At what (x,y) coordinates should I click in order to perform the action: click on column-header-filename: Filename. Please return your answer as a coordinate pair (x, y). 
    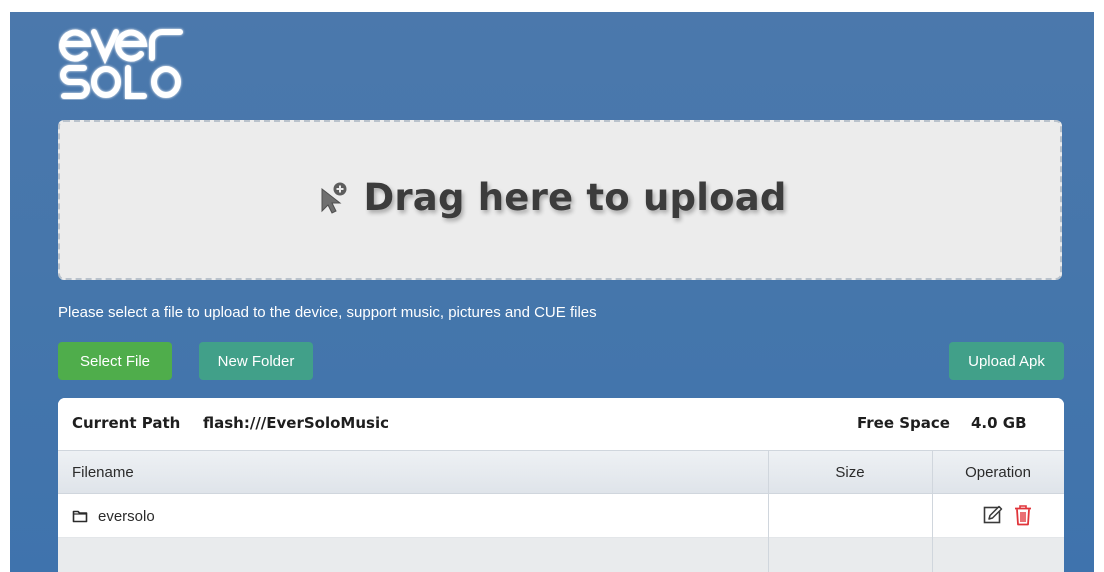
    Looking at the image, I should click on (103, 472).